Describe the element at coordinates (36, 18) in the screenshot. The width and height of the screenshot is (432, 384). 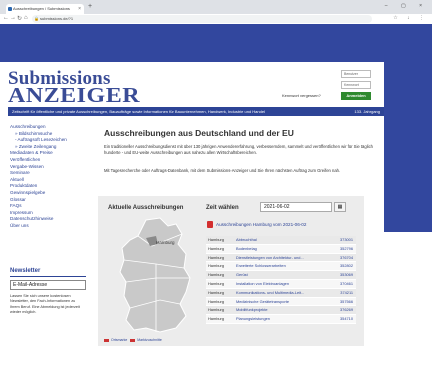
I see `lock-icon: 🔒` at that location.